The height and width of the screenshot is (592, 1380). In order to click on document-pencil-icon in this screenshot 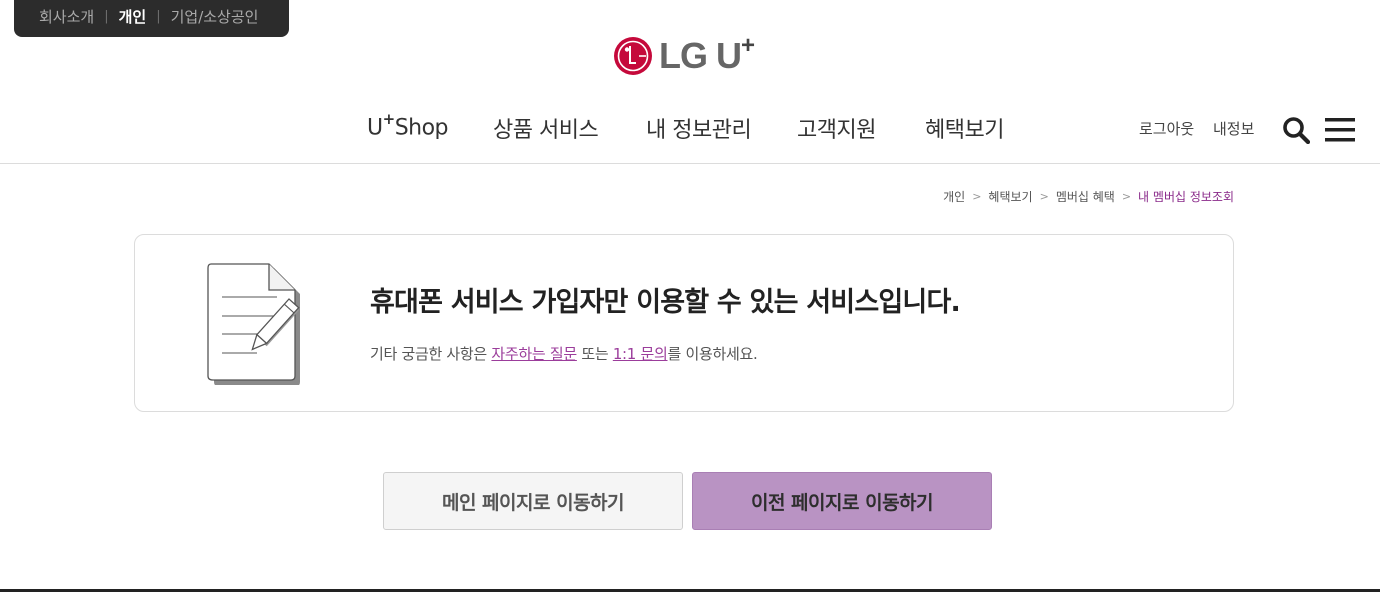, I will do `click(267, 325)`.